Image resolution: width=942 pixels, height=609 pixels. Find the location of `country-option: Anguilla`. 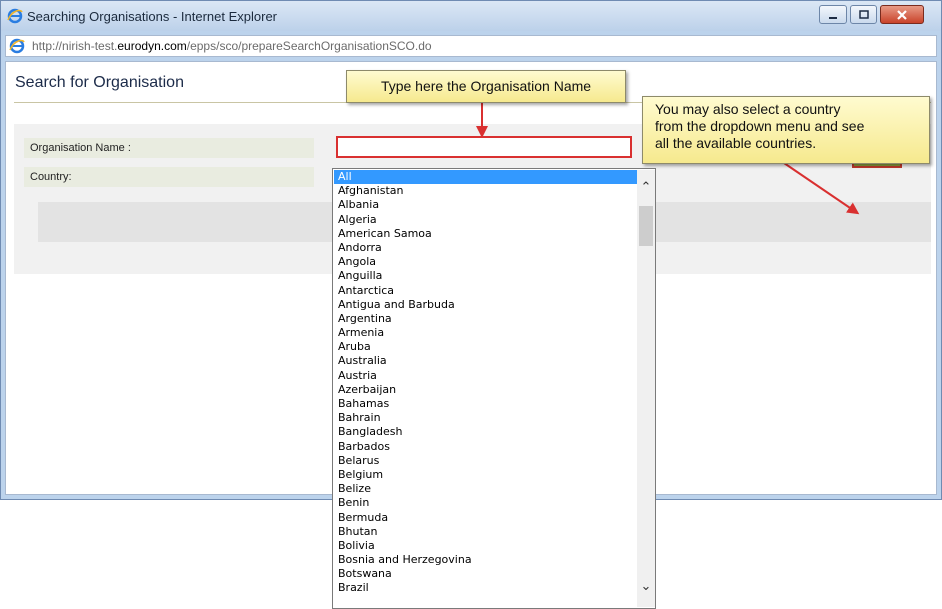

country-option: Anguilla is located at coordinates (485, 276).